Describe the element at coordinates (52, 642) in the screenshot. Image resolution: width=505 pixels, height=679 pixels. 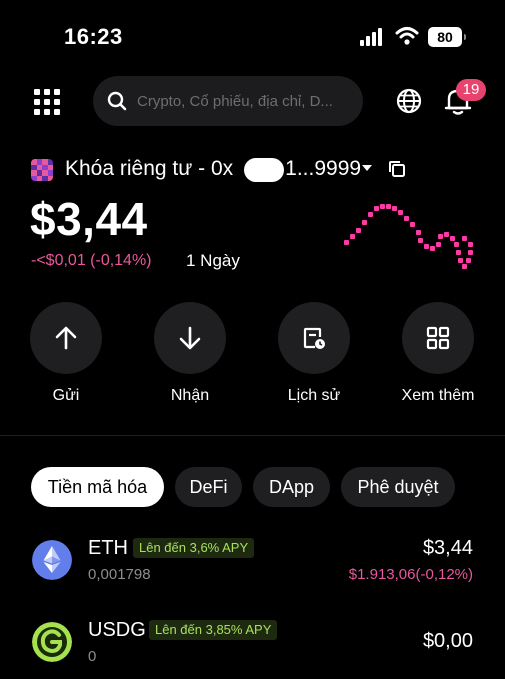
I see `usdg-icon` at that location.